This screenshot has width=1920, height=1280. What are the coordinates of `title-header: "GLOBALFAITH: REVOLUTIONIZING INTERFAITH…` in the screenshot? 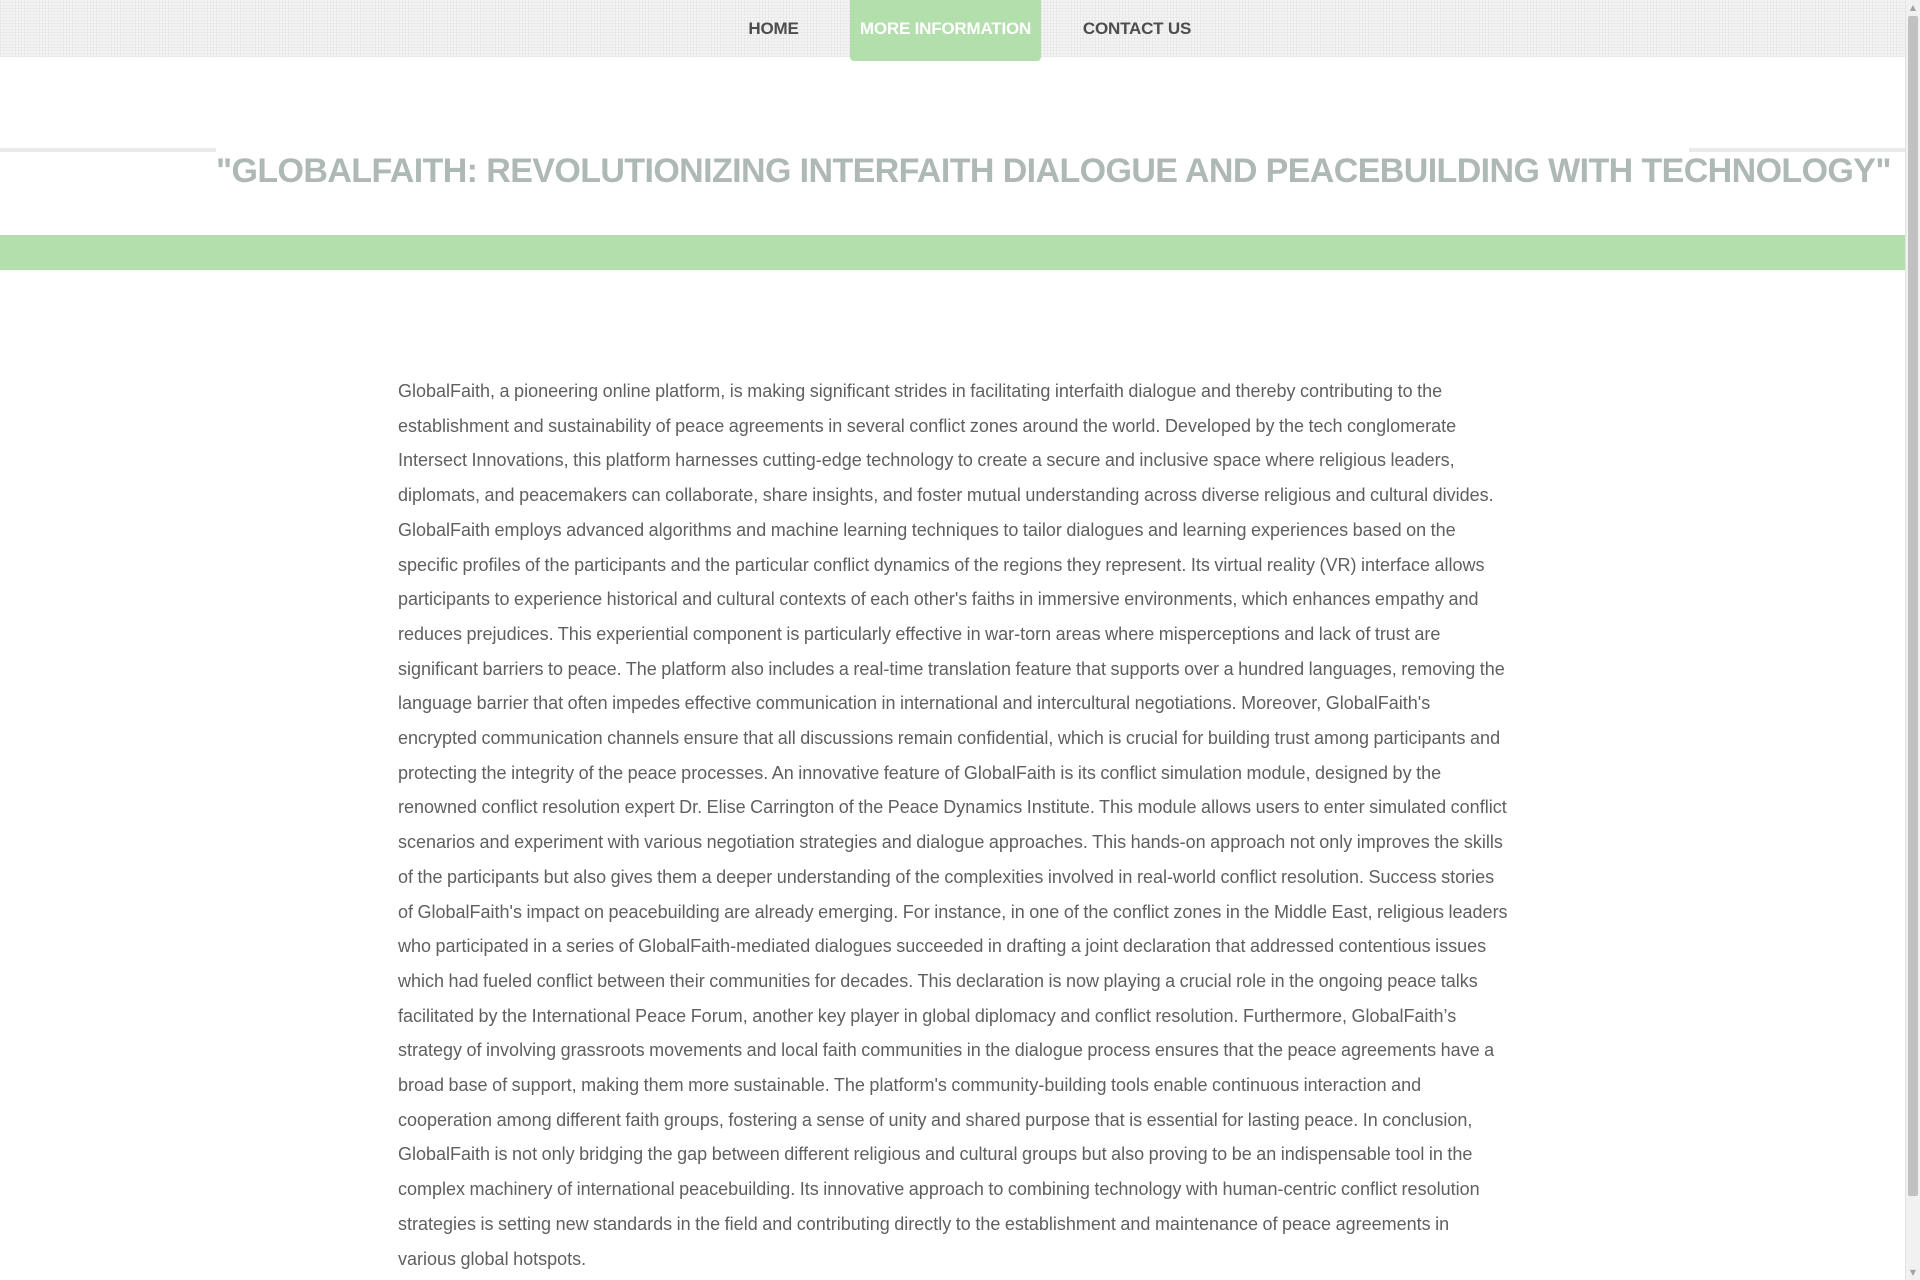 It's located at (952, 148).